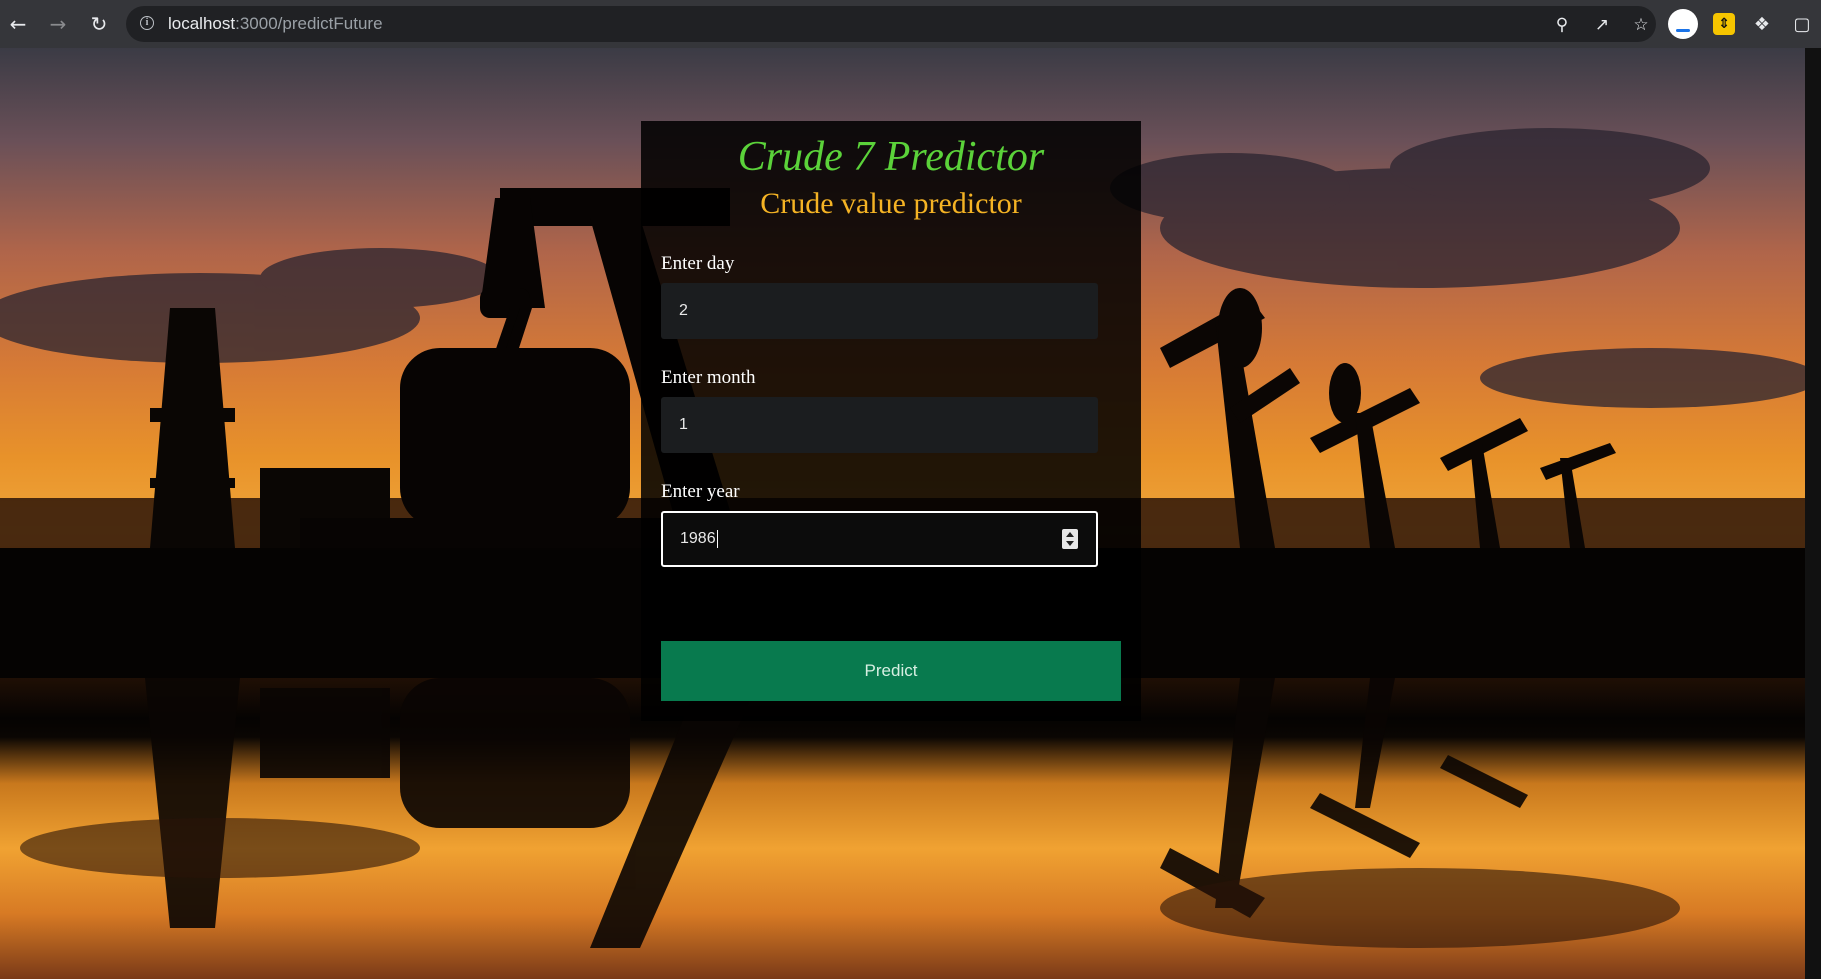 The width and height of the screenshot is (1821, 979). I want to click on window-edge, so click(1813, 513).